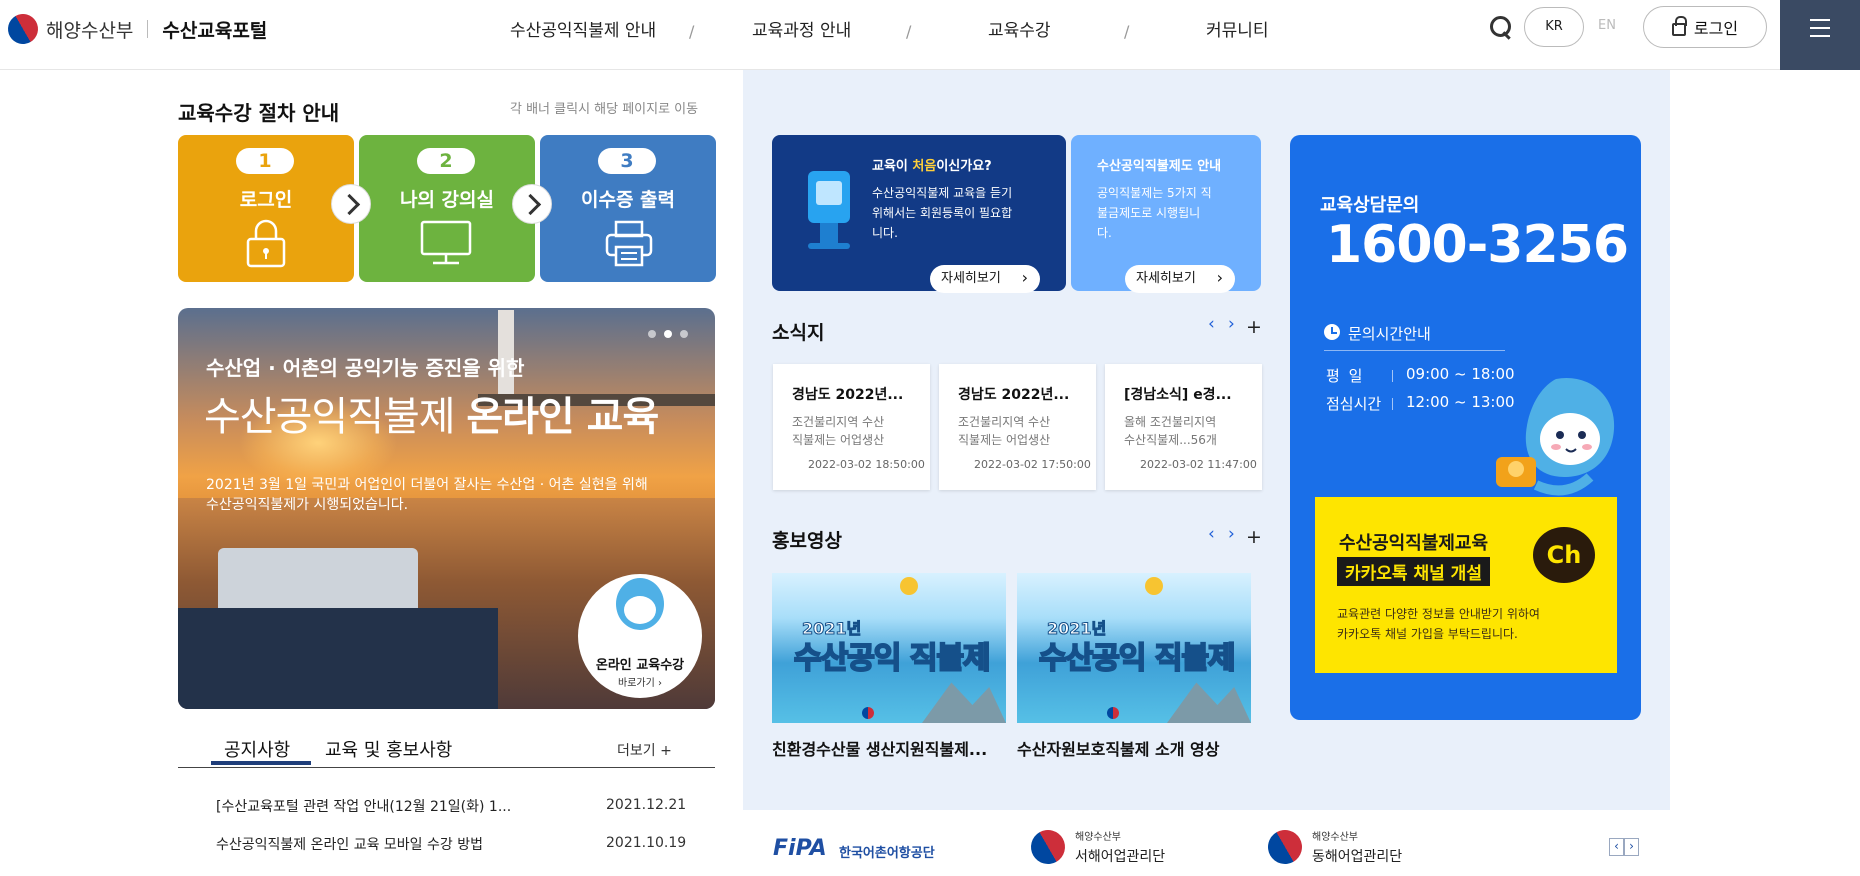 Image resolution: width=1860 pixels, height=876 pixels. I want to click on step-login-banner: 1 로그인, so click(266, 208).